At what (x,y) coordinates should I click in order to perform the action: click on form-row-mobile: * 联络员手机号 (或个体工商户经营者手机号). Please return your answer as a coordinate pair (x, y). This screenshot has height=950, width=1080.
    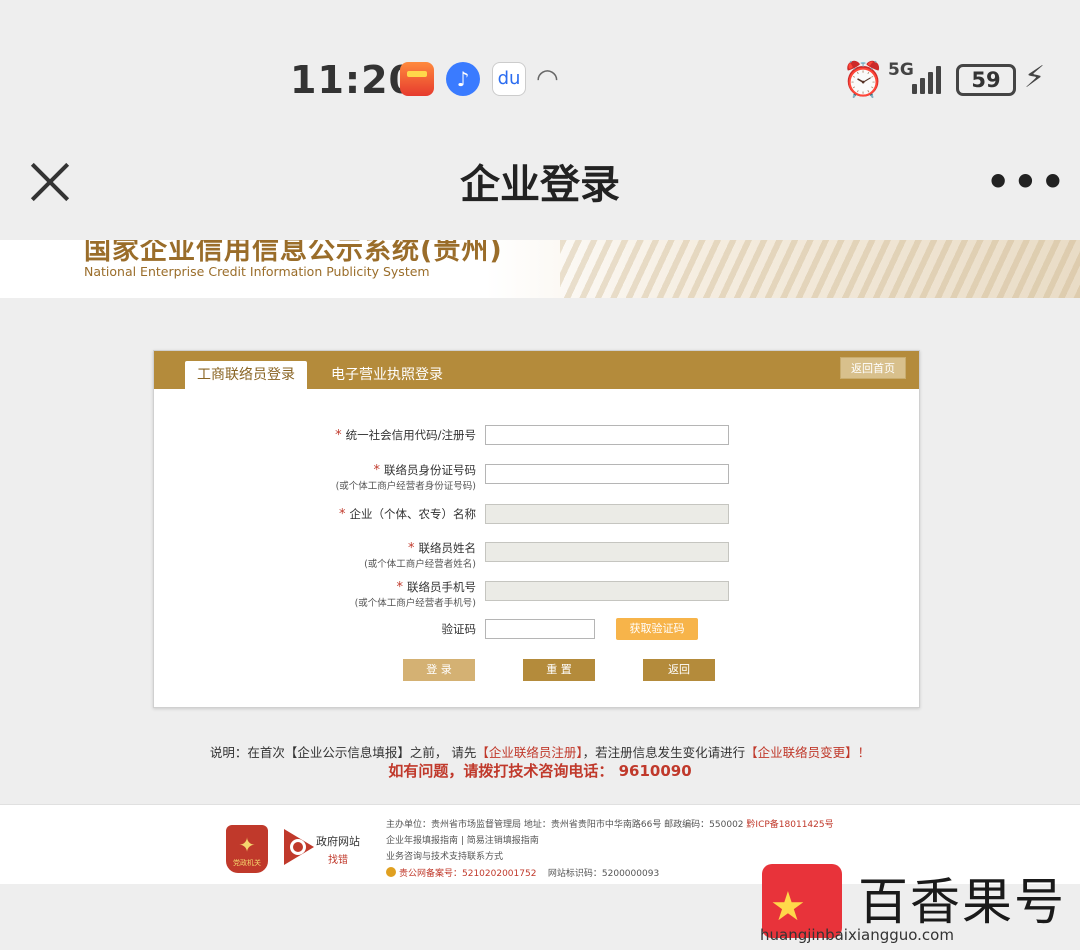
    Looking at the image, I should click on (536, 594).